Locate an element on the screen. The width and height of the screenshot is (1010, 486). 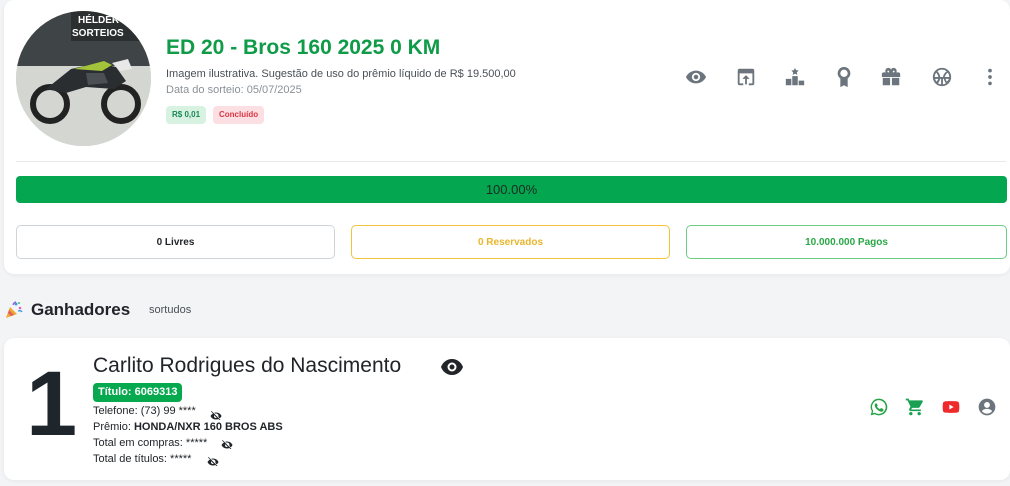
eye-icon is located at coordinates (696, 79).